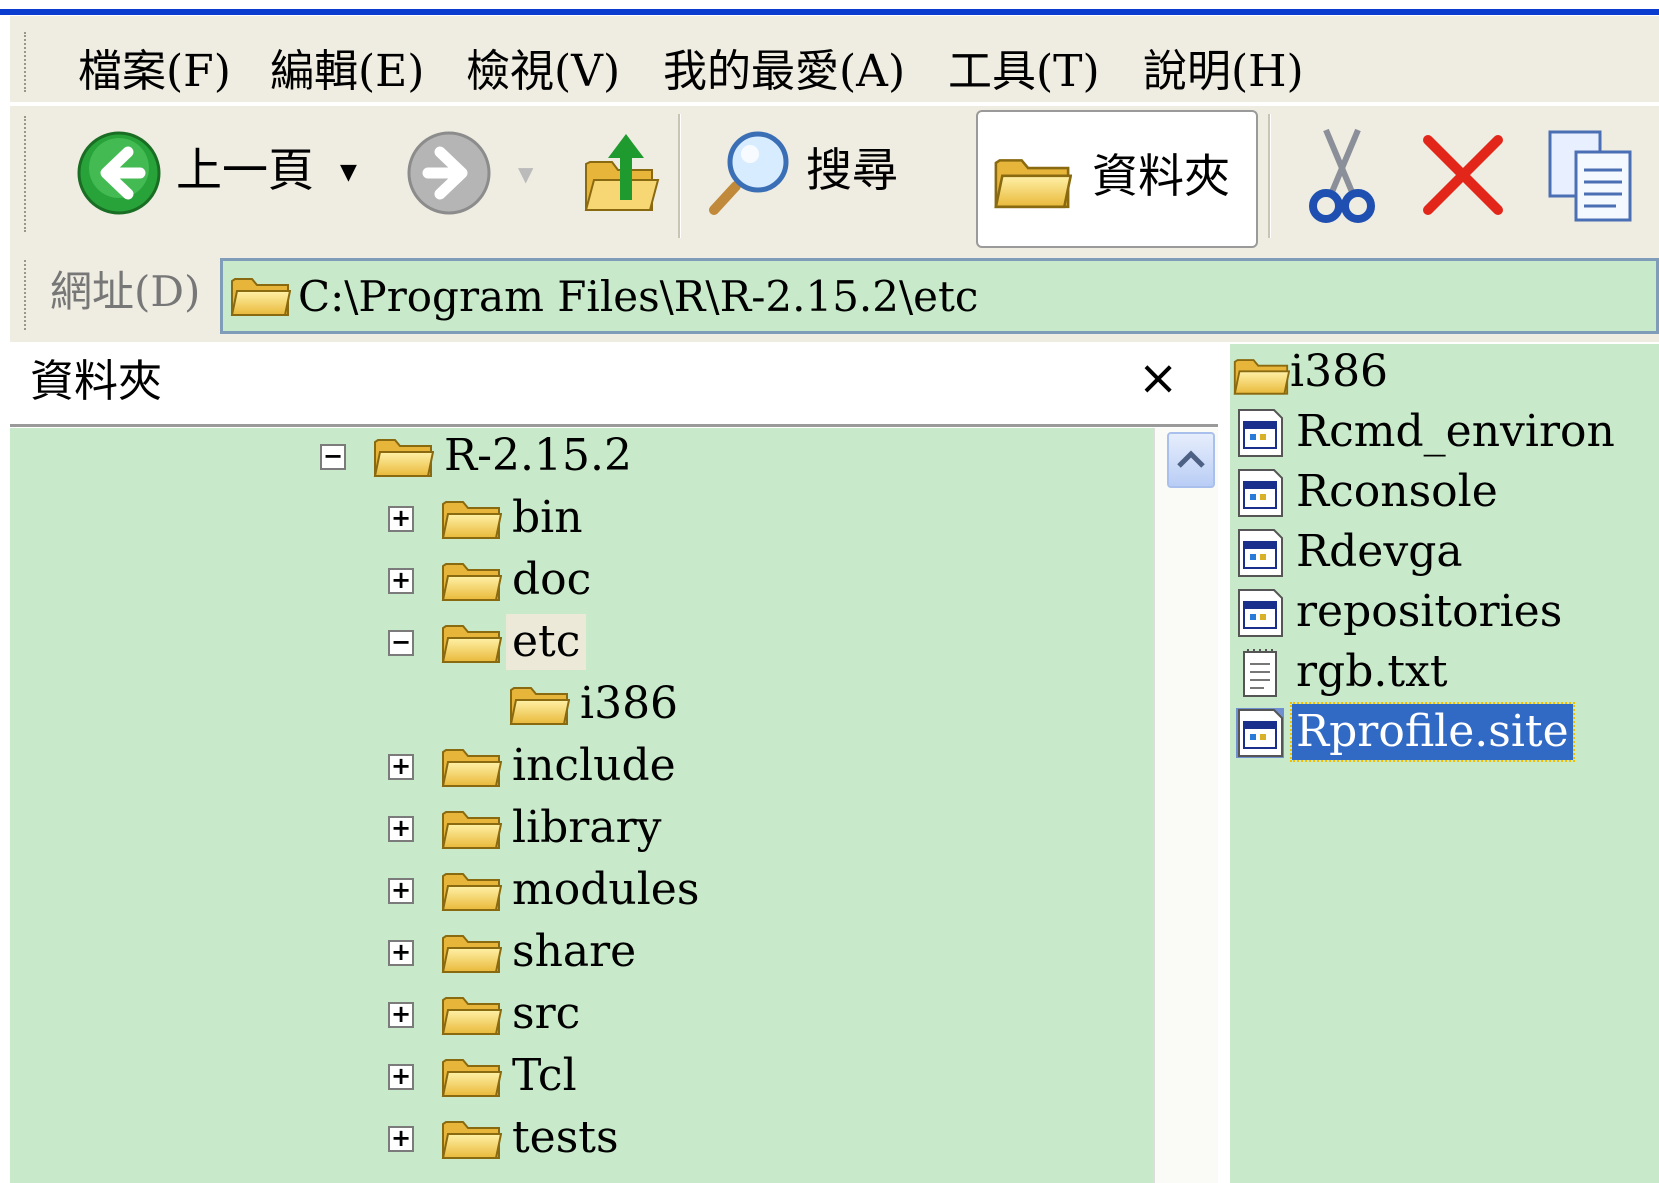 This screenshot has width=1659, height=1183. What do you see at coordinates (538, 456) in the screenshot?
I see `tree-label: R-2.15.2` at bounding box center [538, 456].